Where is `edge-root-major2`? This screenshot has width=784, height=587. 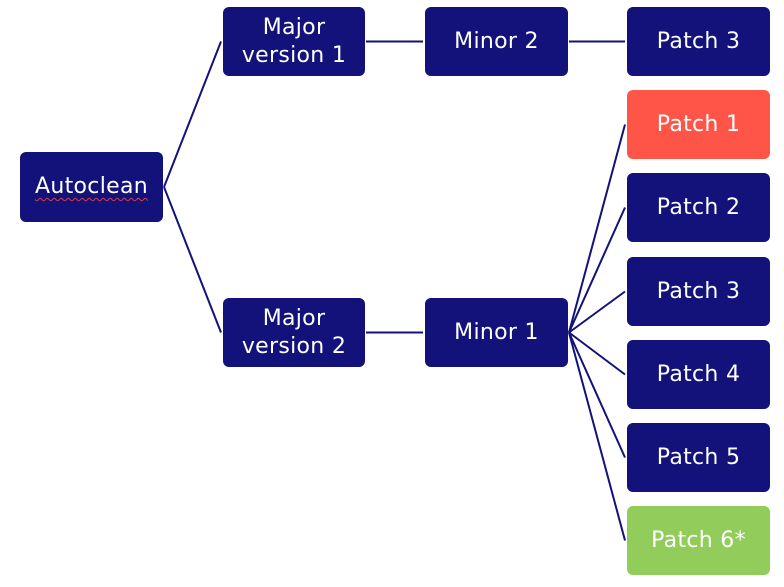 edge-root-major2 is located at coordinates (192, 259).